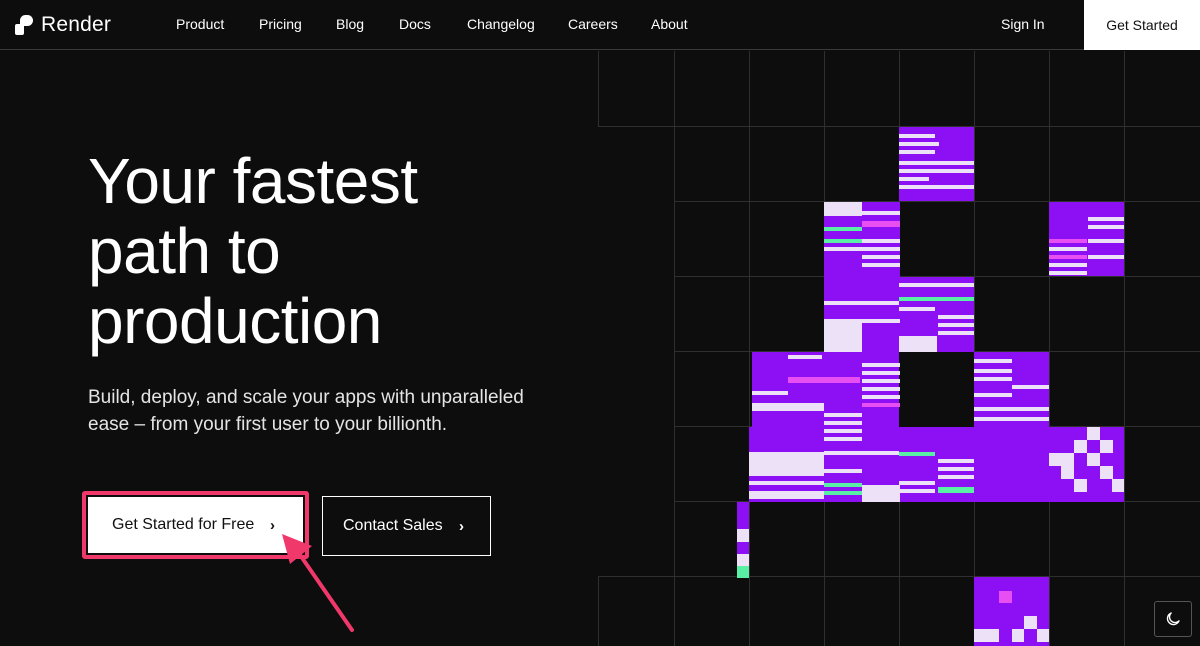 The height and width of the screenshot is (646, 1200). Describe the element at coordinates (350, 24) in the screenshot. I see `nav-link-blog: Blog` at that location.